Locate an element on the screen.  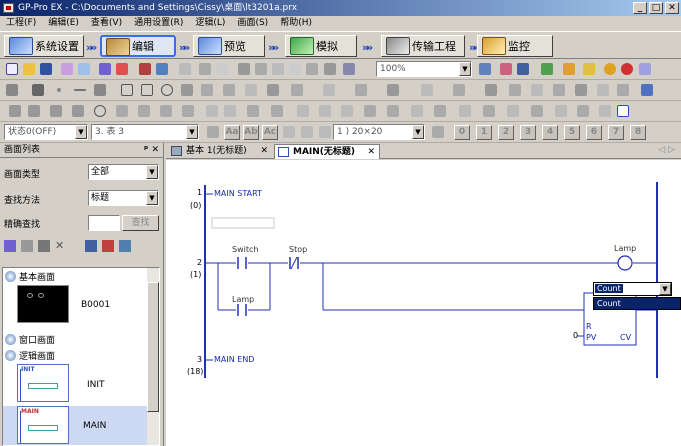
table-select: 3. 表 3 ▼ is located at coordinates (145, 132).